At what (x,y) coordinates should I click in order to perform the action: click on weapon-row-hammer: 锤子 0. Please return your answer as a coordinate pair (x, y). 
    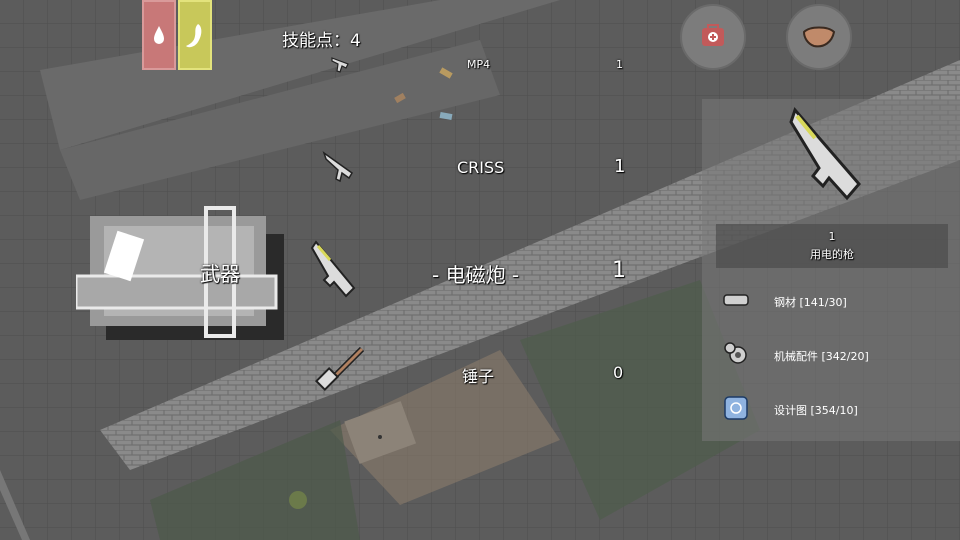
    Looking at the image, I should click on (475, 370).